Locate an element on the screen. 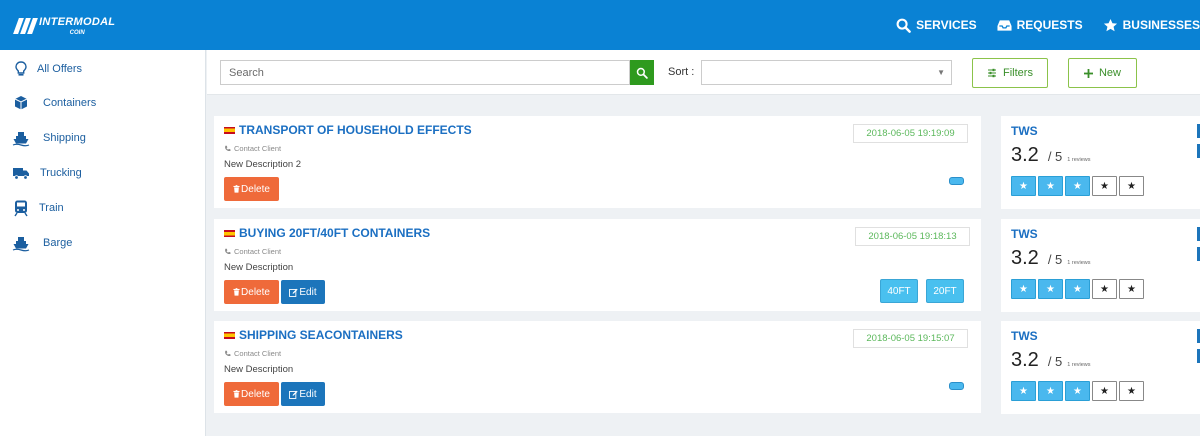 The height and width of the screenshot is (436, 1200). offer-title: TRANSPORT OF HOUSEHOLD EFFECTS is located at coordinates (348, 130).